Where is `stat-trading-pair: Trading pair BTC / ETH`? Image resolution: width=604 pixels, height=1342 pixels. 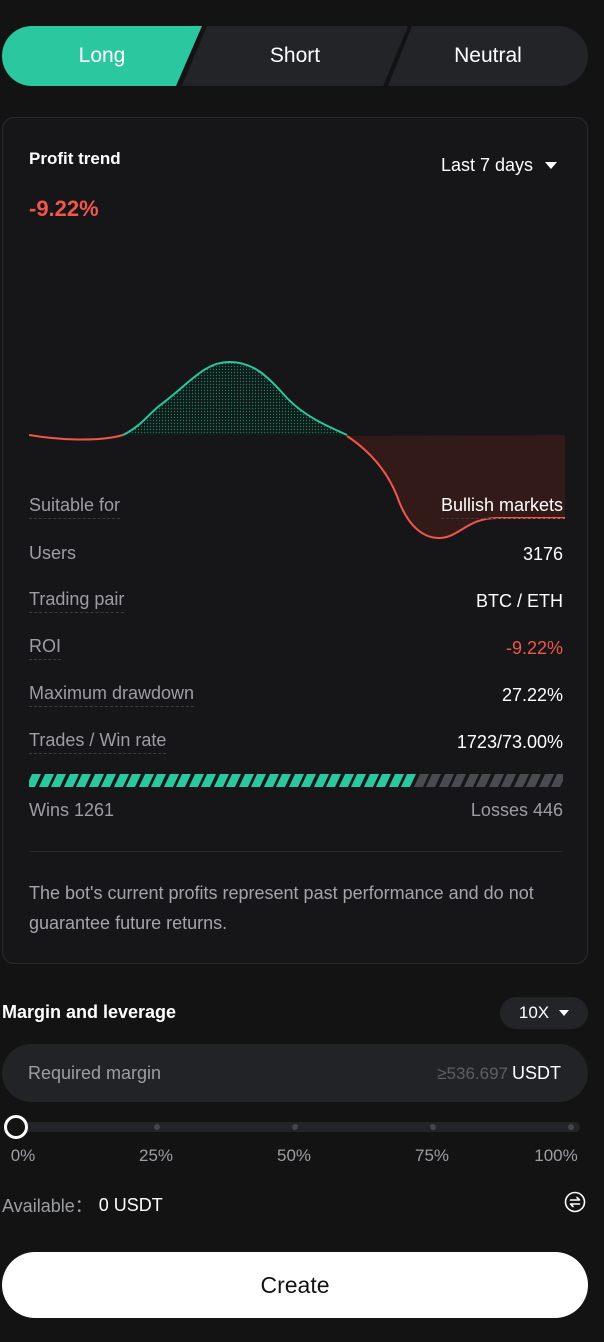 stat-trading-pair: Trading pair BTC / ETH is located at coordinates (296, 601).